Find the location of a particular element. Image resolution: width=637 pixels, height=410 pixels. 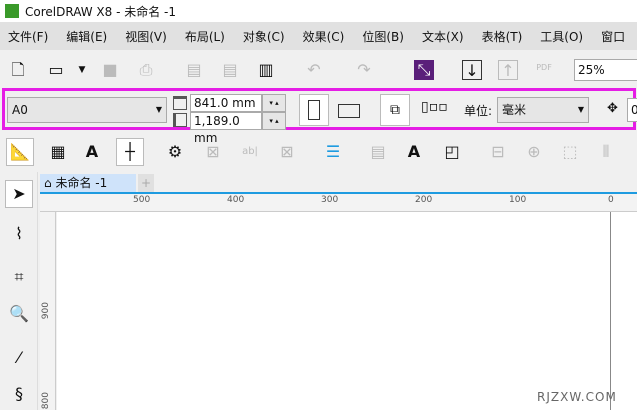

menu-window: 窗口 is located at coordinates (614, 36).